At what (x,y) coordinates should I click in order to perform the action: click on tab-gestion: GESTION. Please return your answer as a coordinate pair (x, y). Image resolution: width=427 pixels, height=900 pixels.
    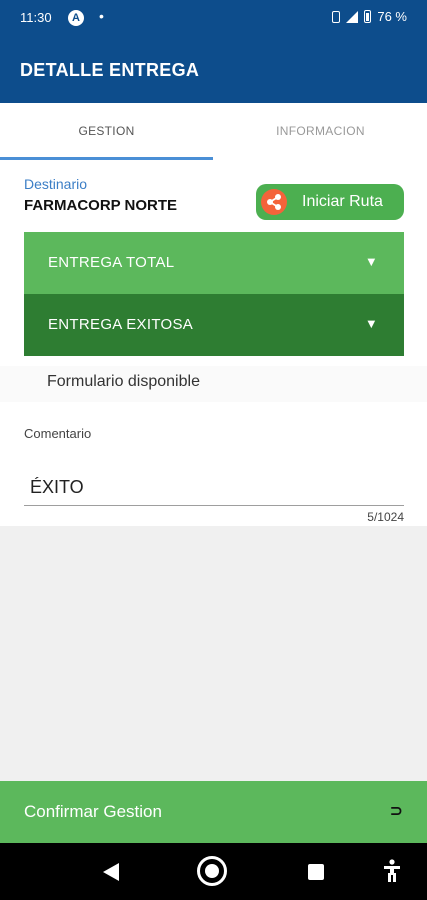
    Looking at the image, I should click on (106, 131).